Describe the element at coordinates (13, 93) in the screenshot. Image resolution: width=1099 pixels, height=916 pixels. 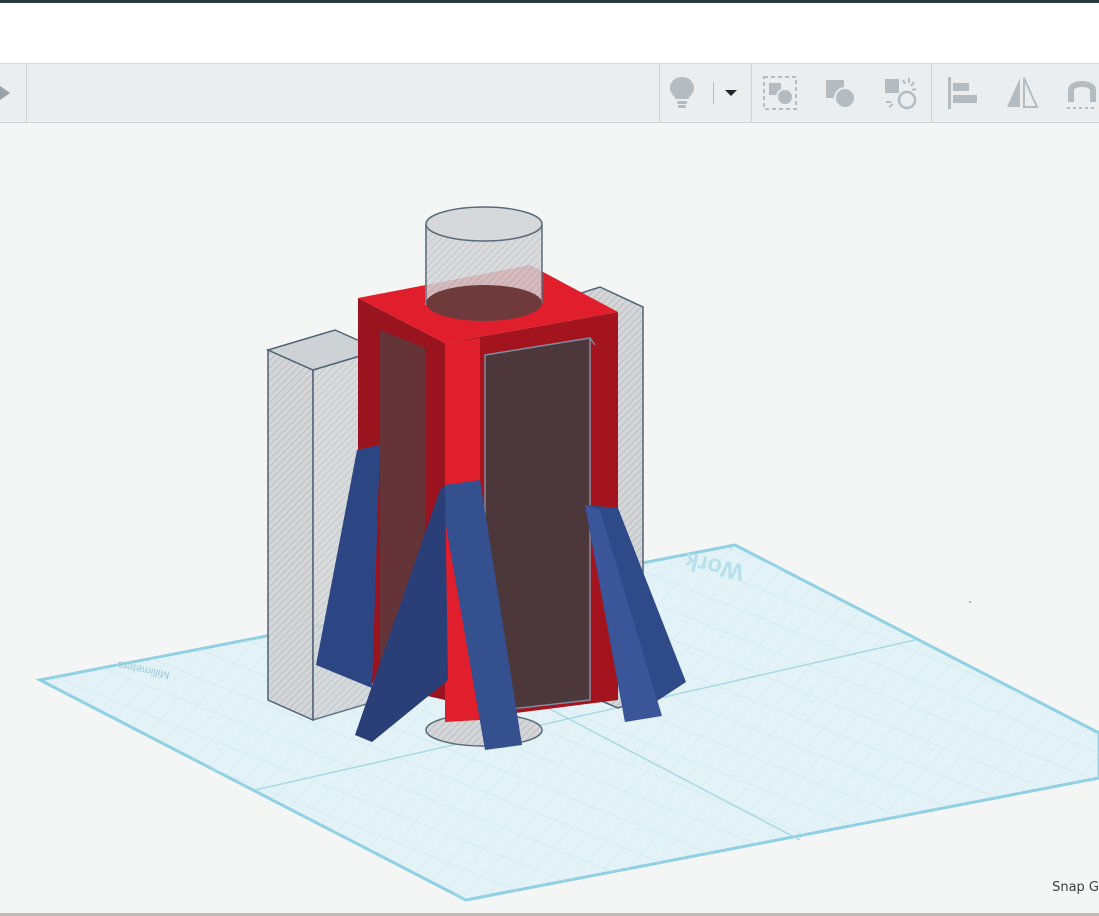
I see `play-button` at that location.